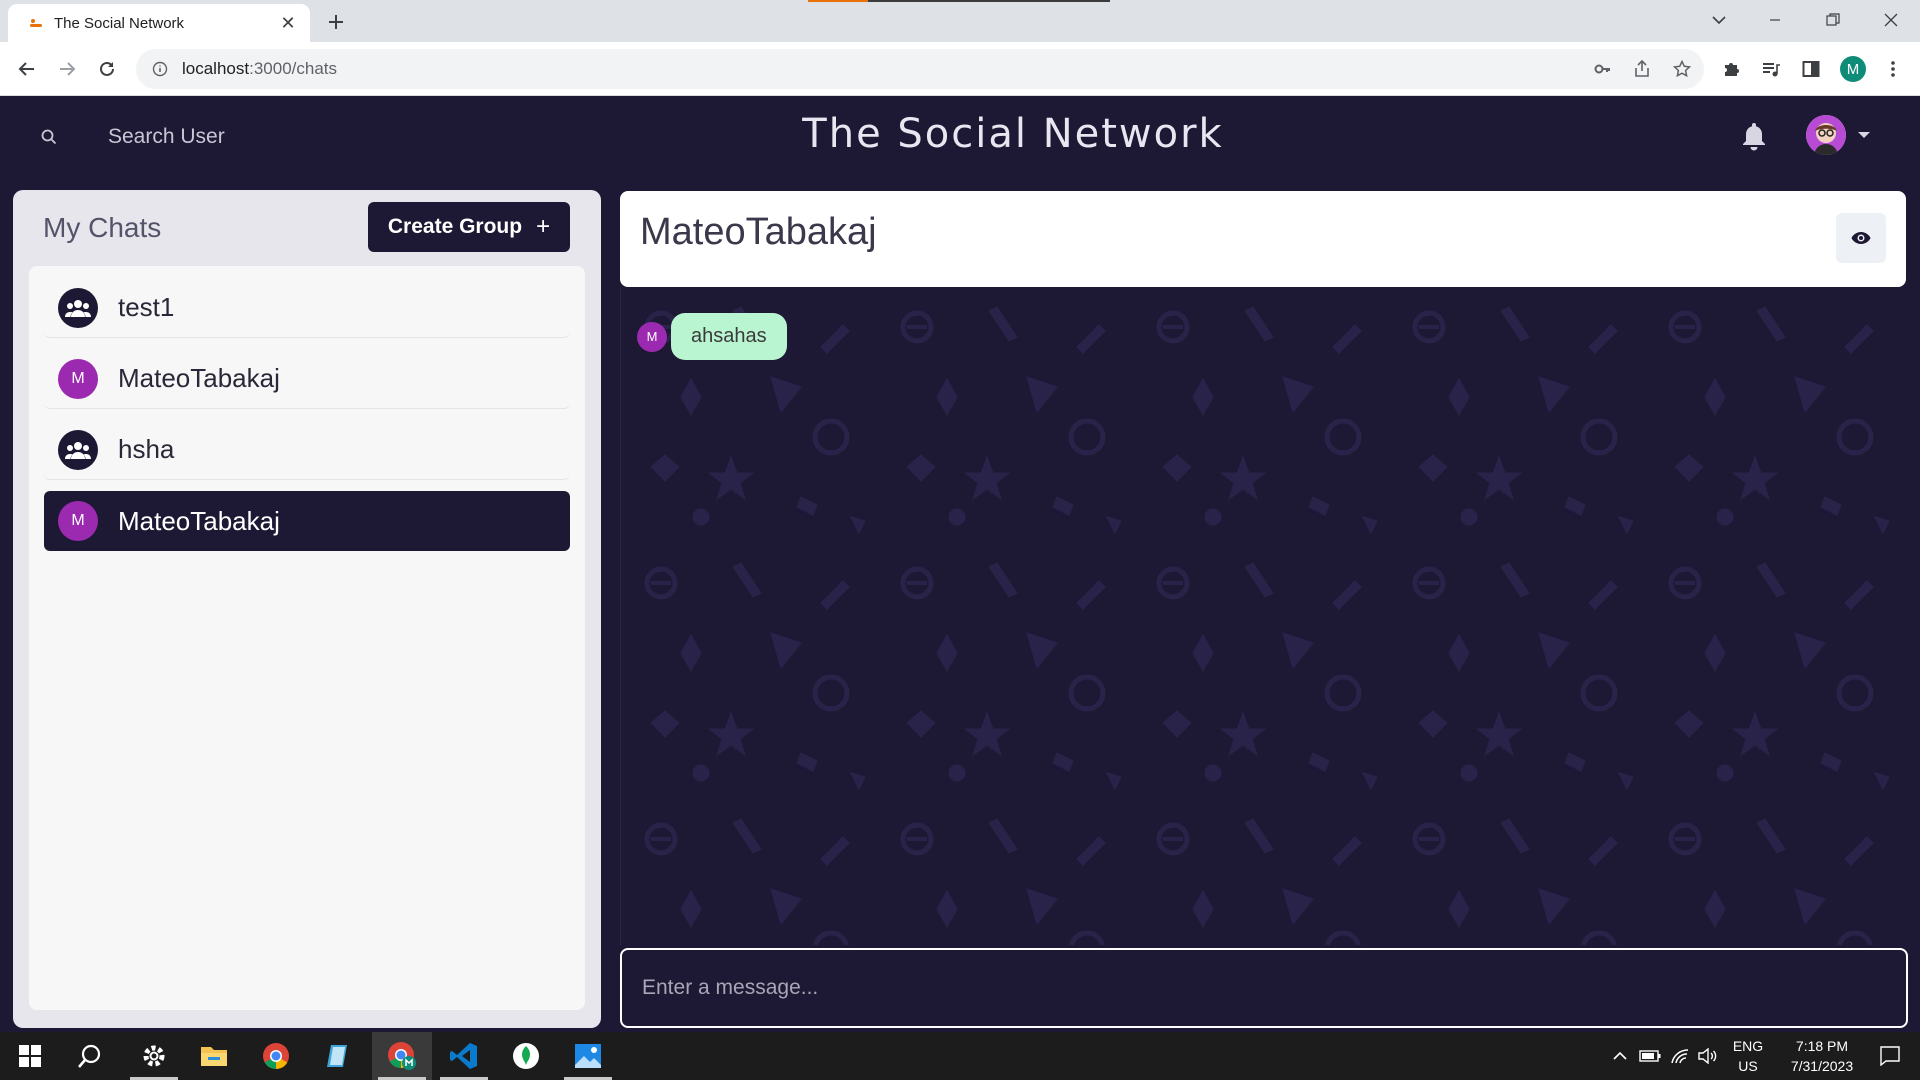  I want to click on reload-button, so click(107, 69).